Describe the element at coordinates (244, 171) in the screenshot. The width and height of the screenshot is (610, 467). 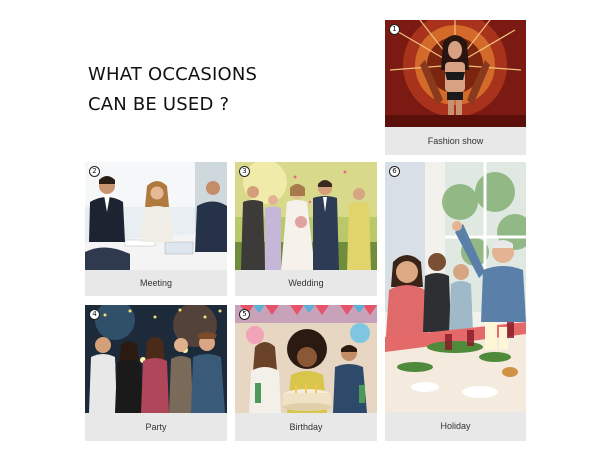
I see `card-number-badge: 3` at that location.